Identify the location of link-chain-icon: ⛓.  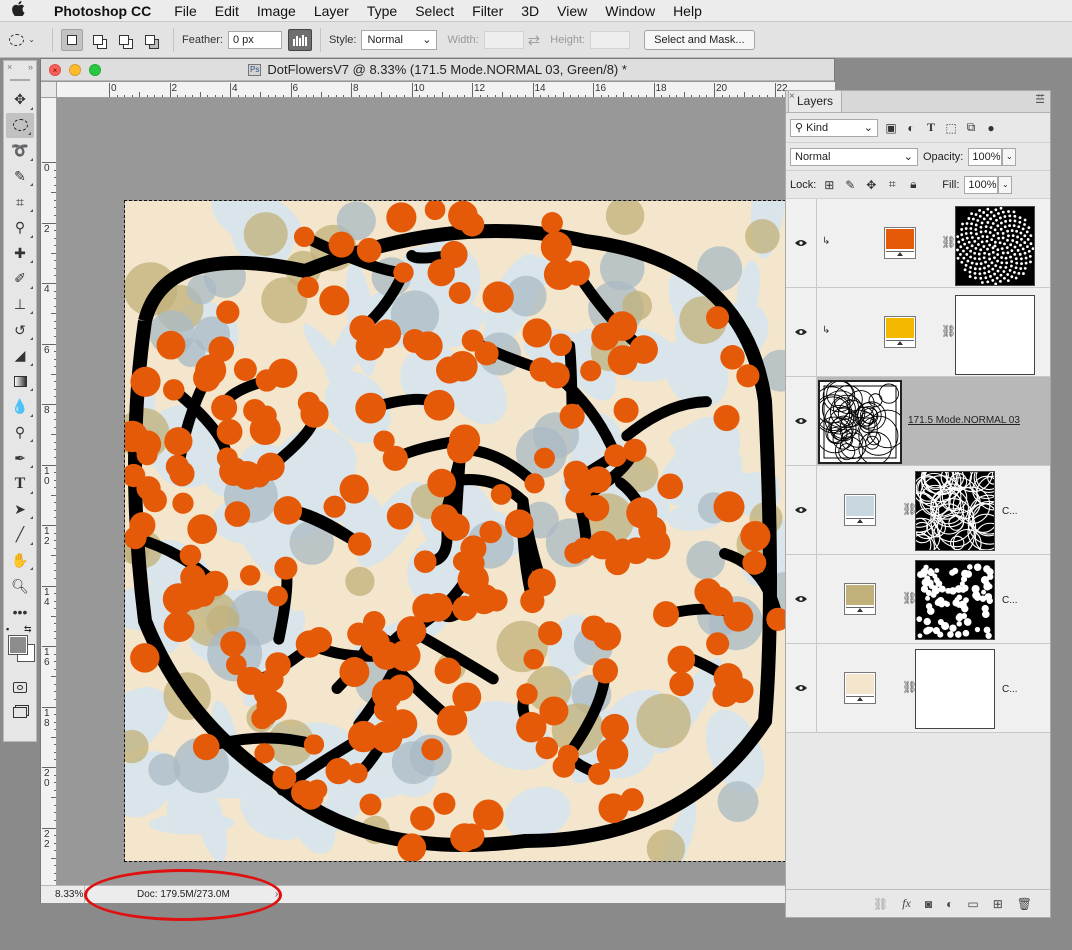
(948, 242).